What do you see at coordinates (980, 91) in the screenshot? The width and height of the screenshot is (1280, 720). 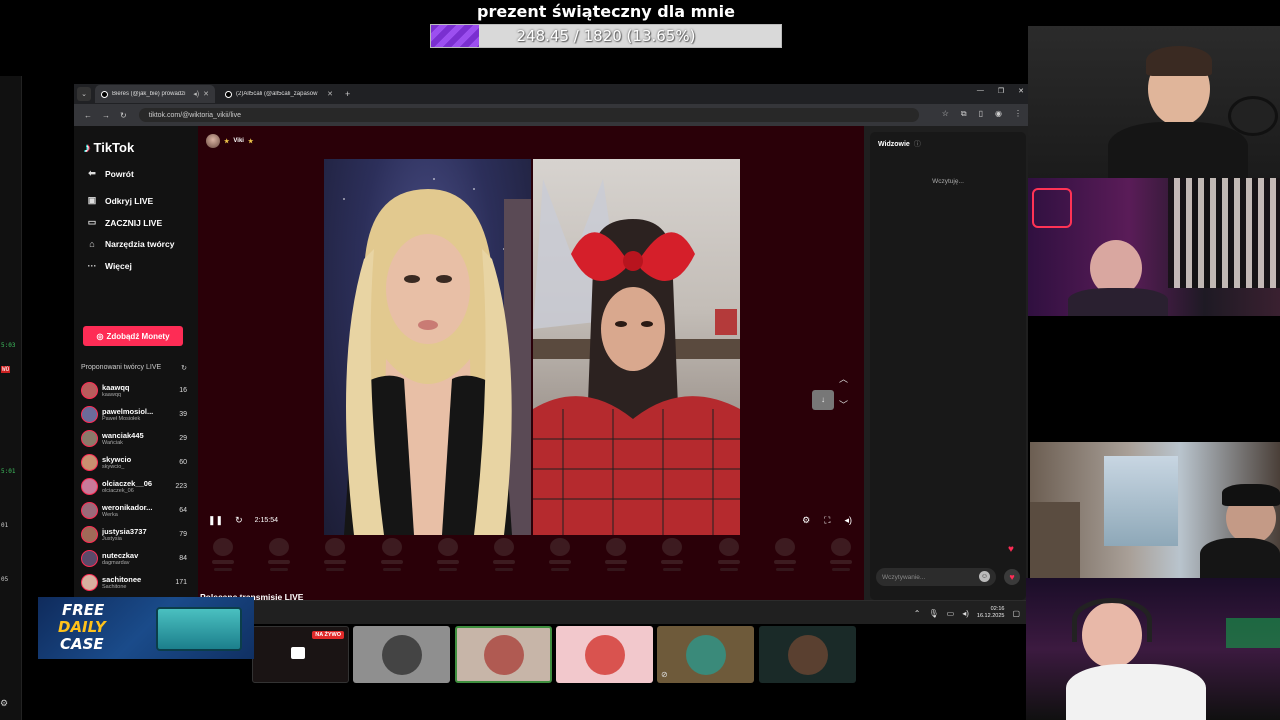 I see `minimize-icon: —` at bounding box center [980, 91].